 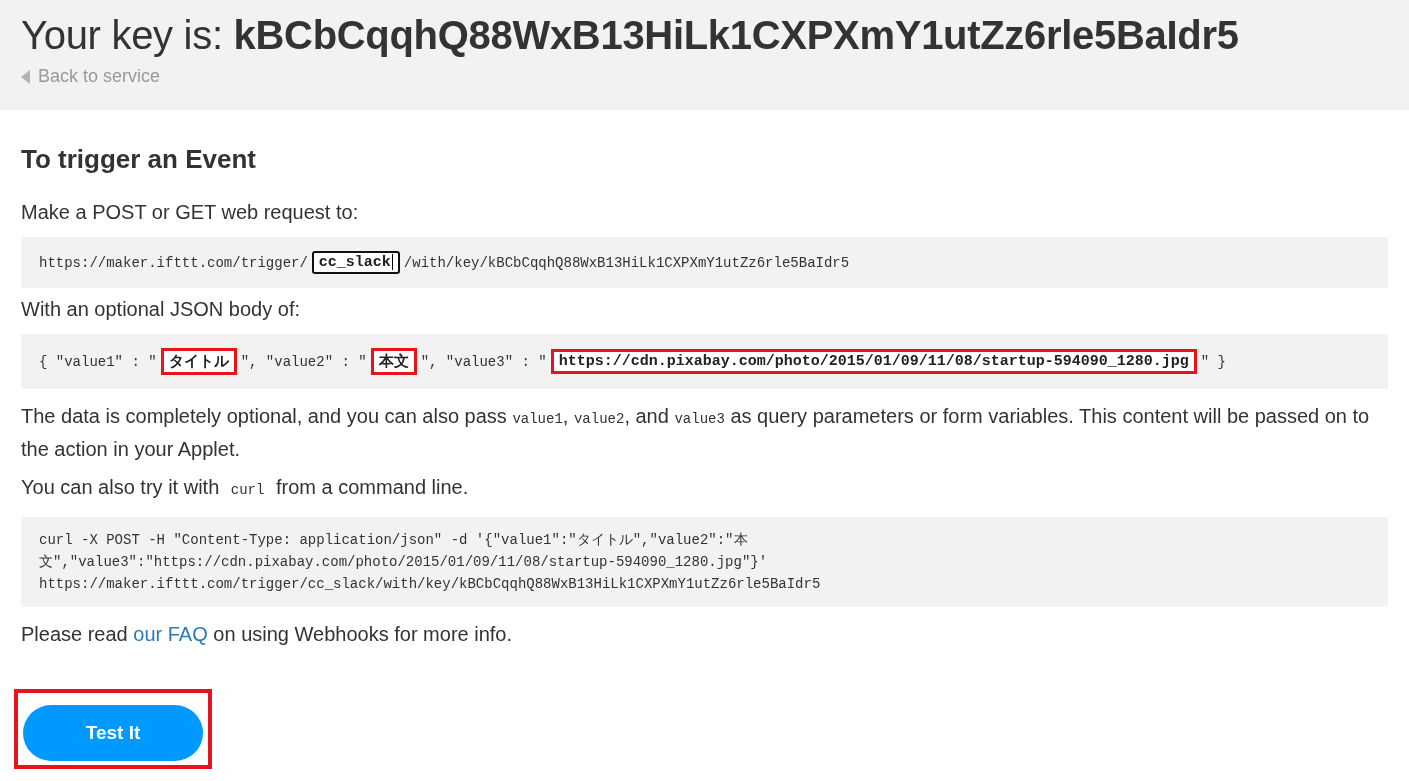 What do you see at coordinates (173, 262) in the screenshot?
I see `code-text: https://maker.ifttt.com/trigger/` at bounding box center [173, 262].